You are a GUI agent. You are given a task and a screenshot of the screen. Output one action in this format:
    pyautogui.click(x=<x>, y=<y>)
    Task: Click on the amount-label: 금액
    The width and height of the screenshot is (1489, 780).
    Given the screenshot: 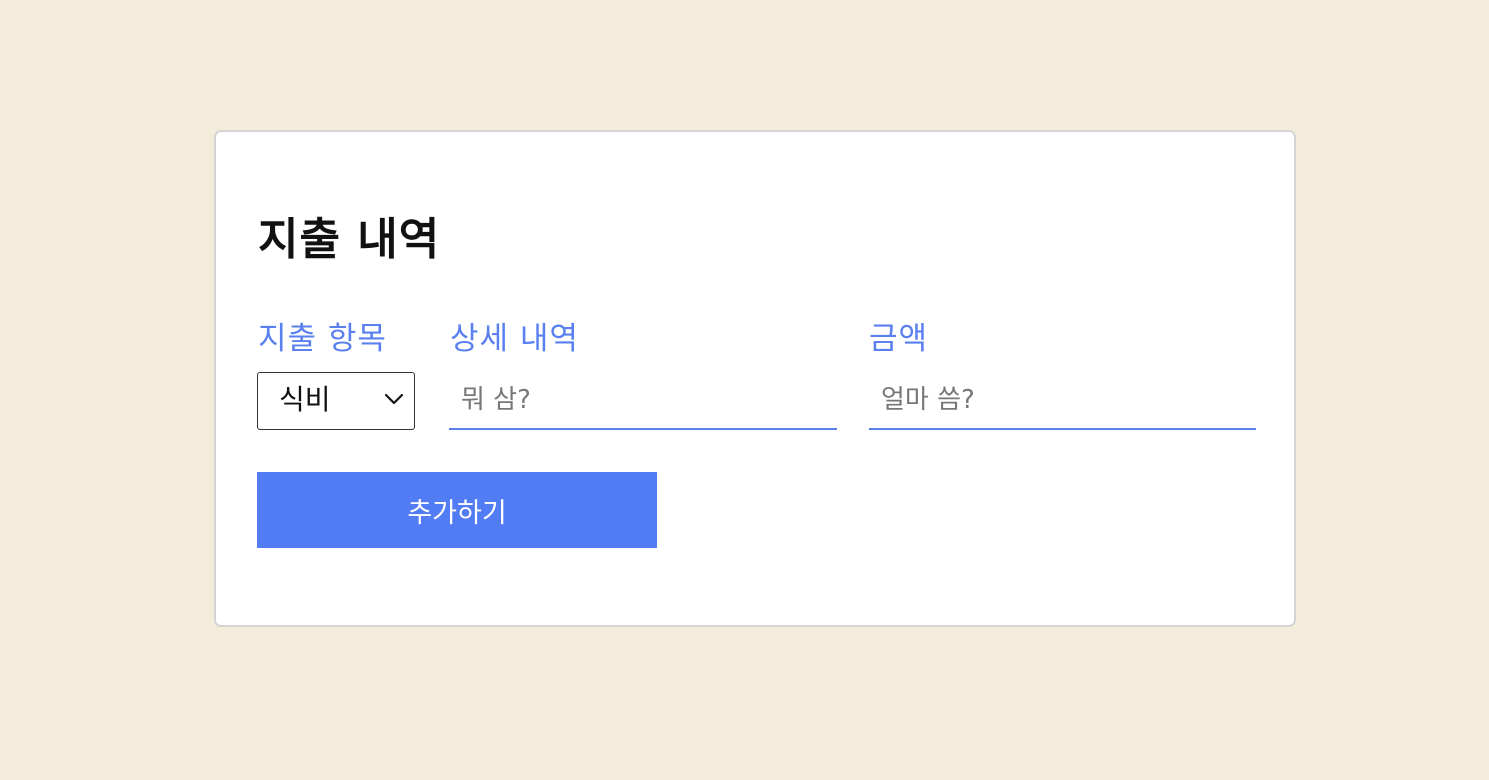 What is the action you would take?
    pyautogui.click(x=899, y=339)
    